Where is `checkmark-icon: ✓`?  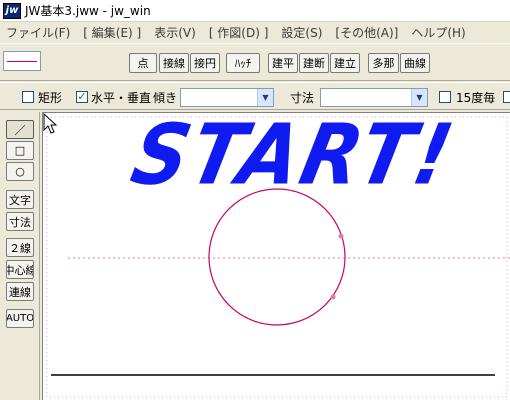
checkmark-icon: ✓ is located at coordinates (82, 96).